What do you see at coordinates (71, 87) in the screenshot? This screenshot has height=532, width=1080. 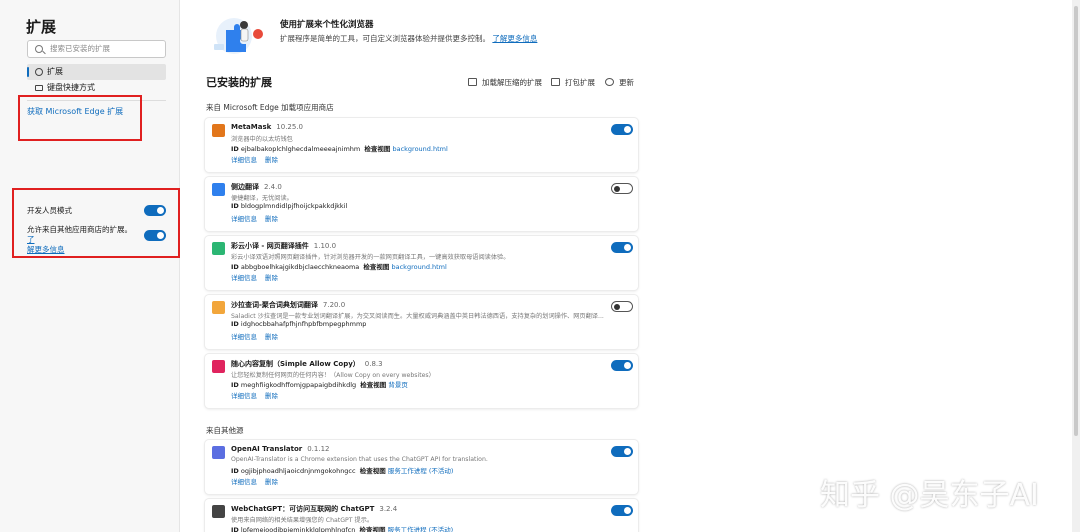 I see `sidebar-item-label: 键盘快捷方式` at bounding box center [71, 87].